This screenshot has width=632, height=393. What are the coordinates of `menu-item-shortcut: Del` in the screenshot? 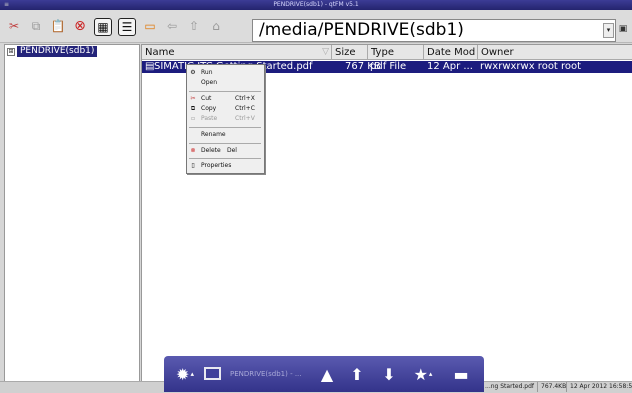 It's located at (232, 150).